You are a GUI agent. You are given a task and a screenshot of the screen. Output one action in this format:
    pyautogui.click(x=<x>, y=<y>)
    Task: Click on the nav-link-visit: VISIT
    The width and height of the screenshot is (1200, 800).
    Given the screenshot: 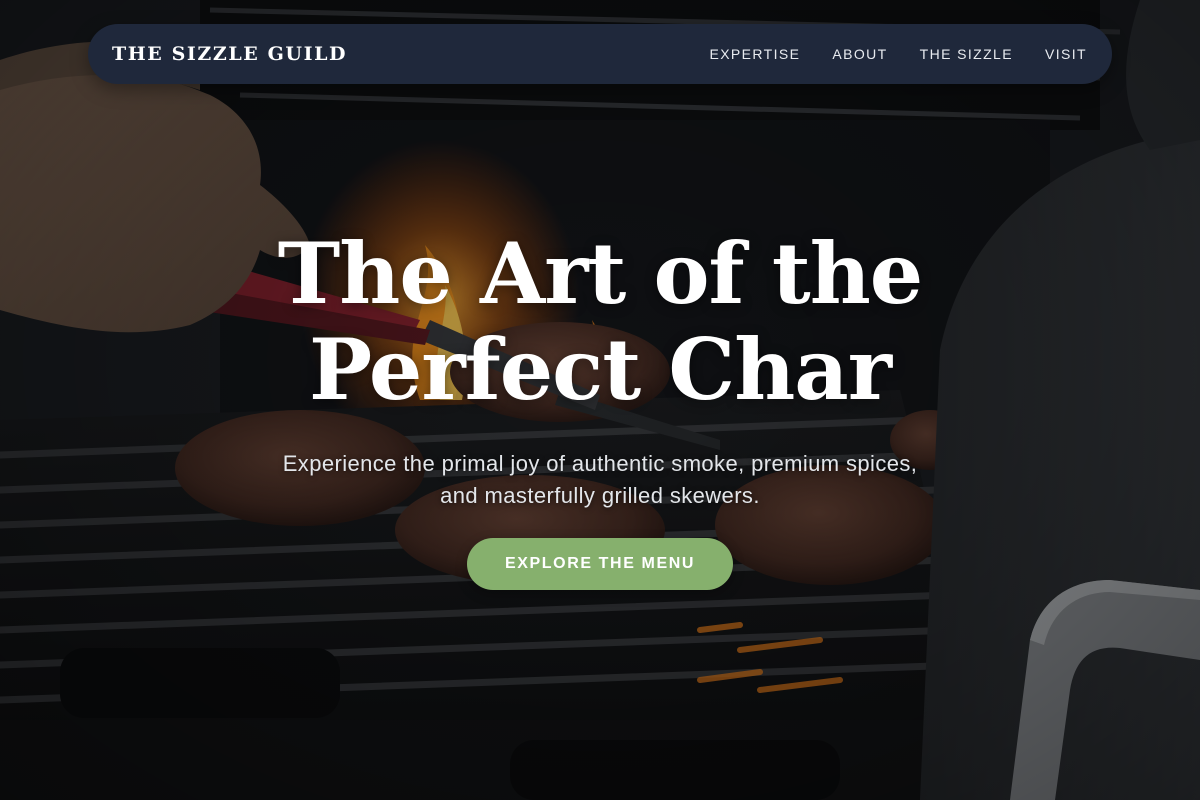 What is the action you would take?
    pyautogui.click(x=1066, y=54)
    